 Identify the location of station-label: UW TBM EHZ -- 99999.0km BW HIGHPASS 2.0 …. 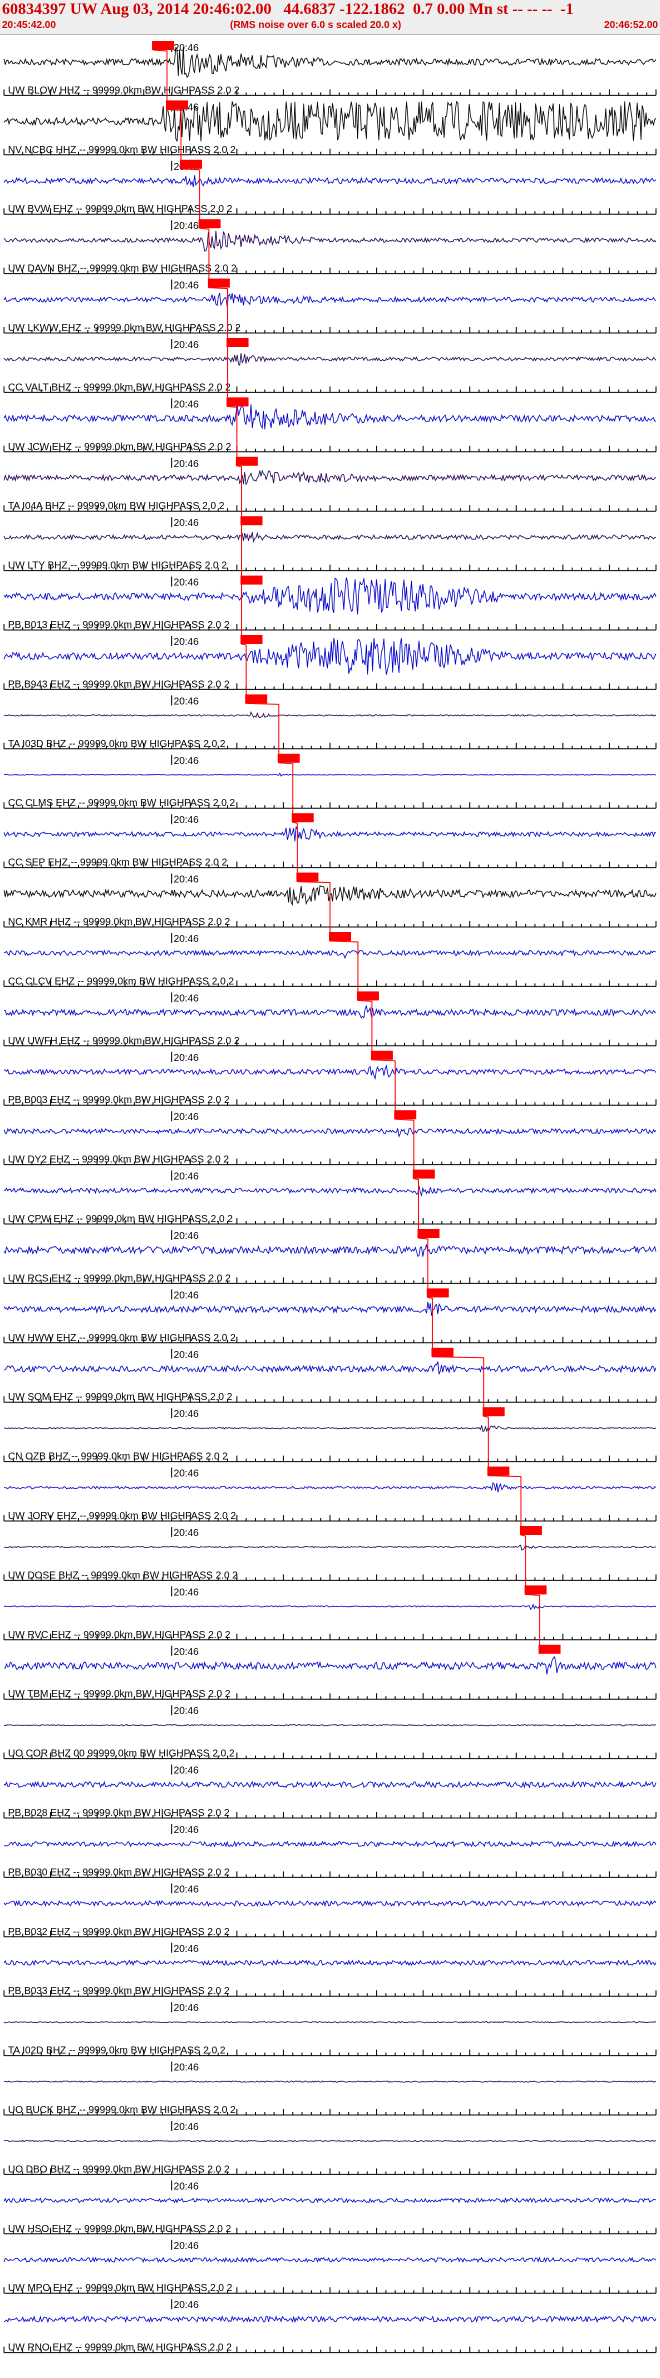
(119, 1694).